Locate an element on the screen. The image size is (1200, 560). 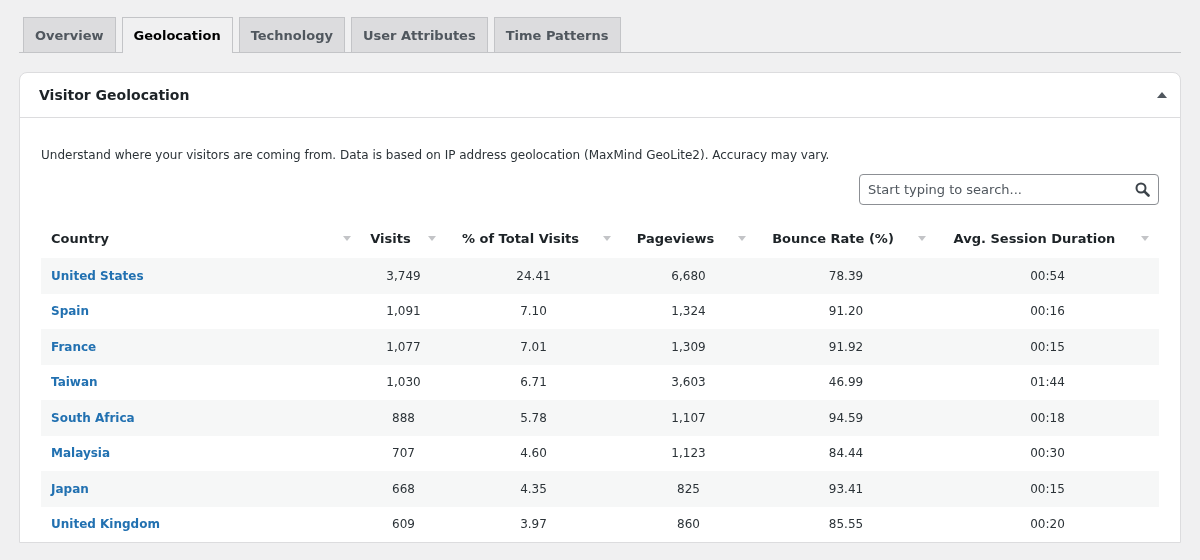
country-link: United States is located at coordinates (97, 275).